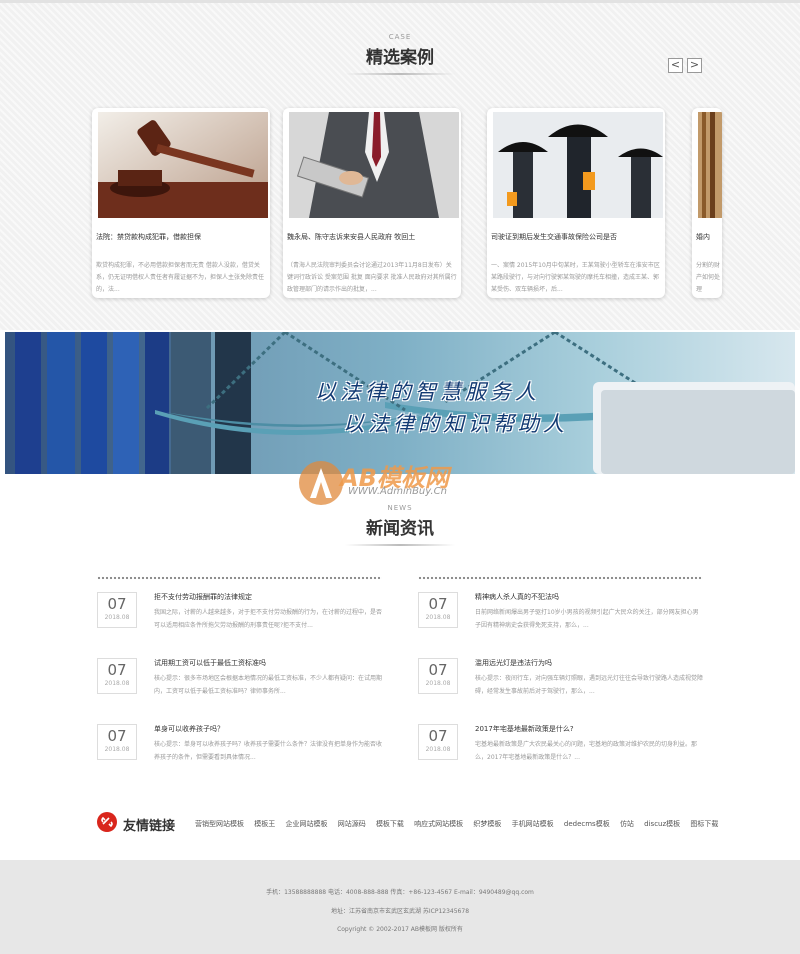  Describe the element at coordinates (427, 392) in the screenshot. I see `banner-slogan-1: 以法律的智慧服务人` at that location.